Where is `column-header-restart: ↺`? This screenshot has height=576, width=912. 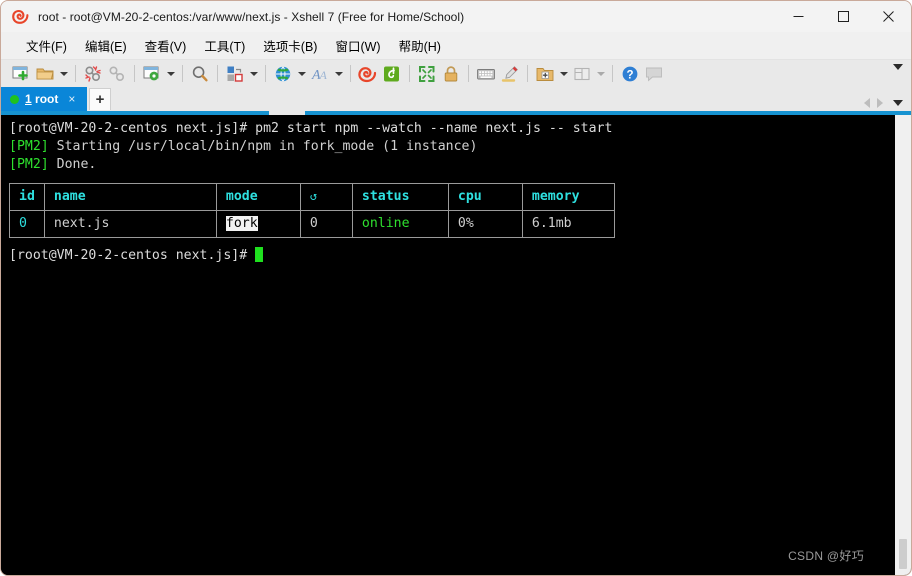
column-header-restart: ↺ is located at coordinates (326, 197).